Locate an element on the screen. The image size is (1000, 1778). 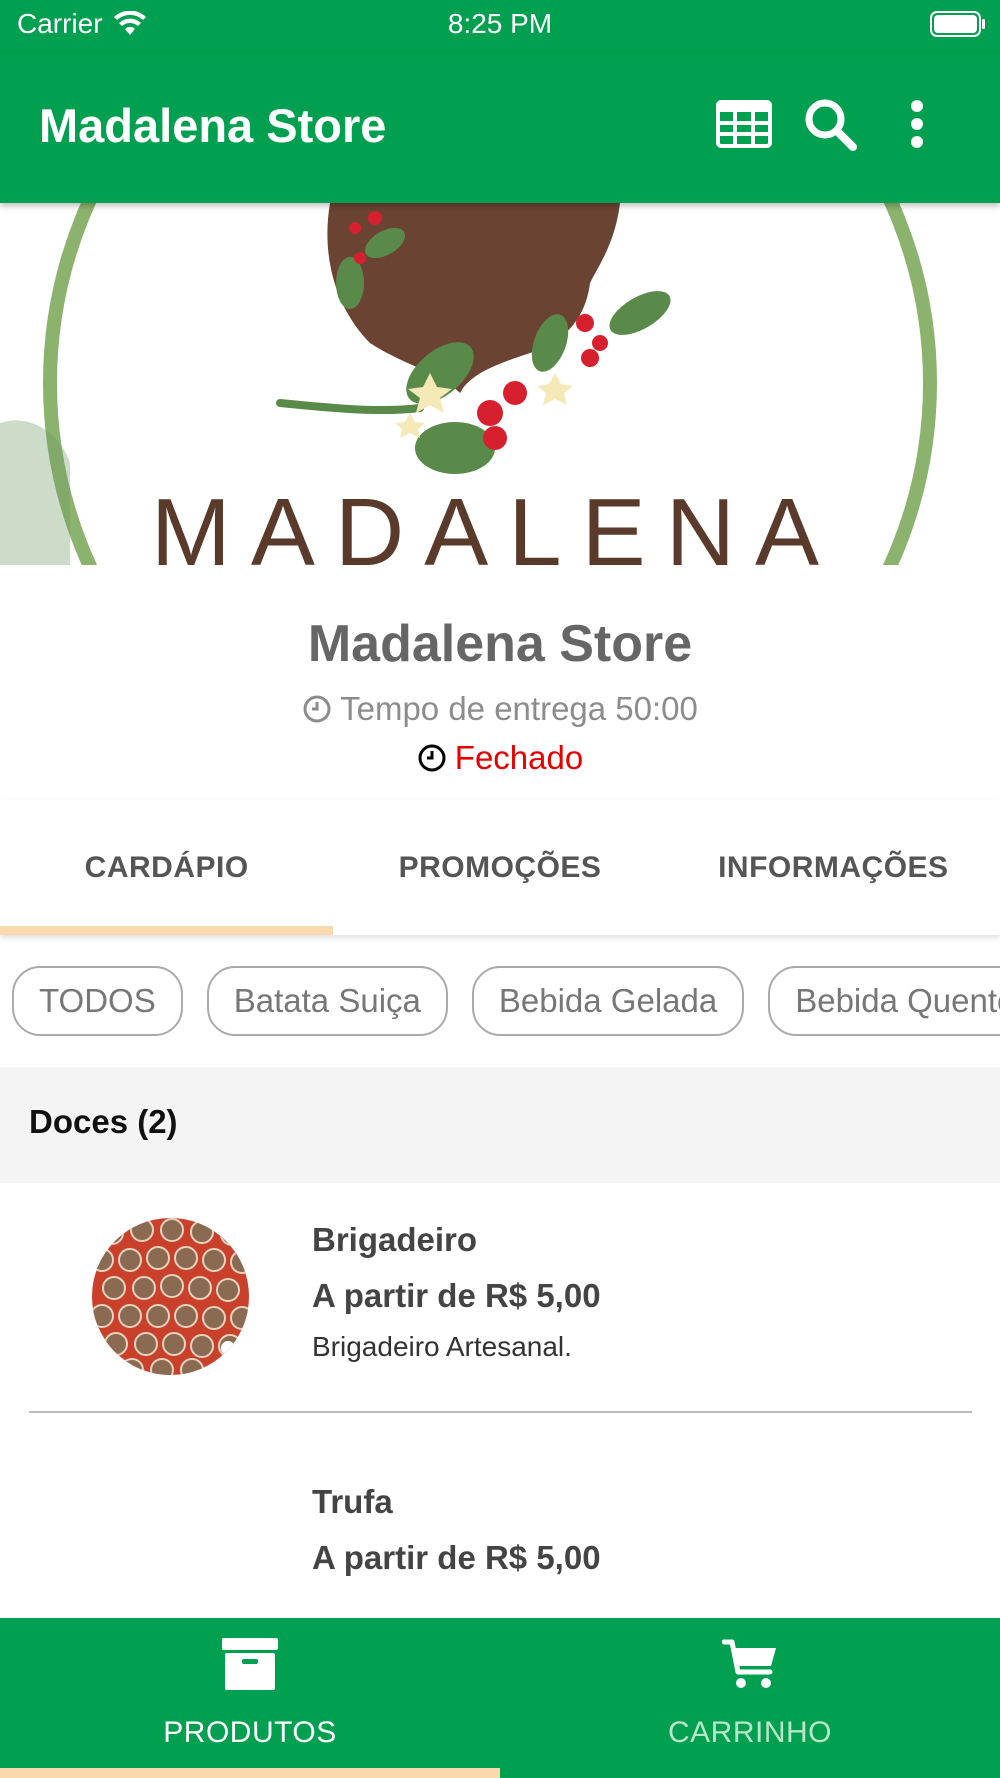
product-name: Trufa is located at coordinates (352, 1501).